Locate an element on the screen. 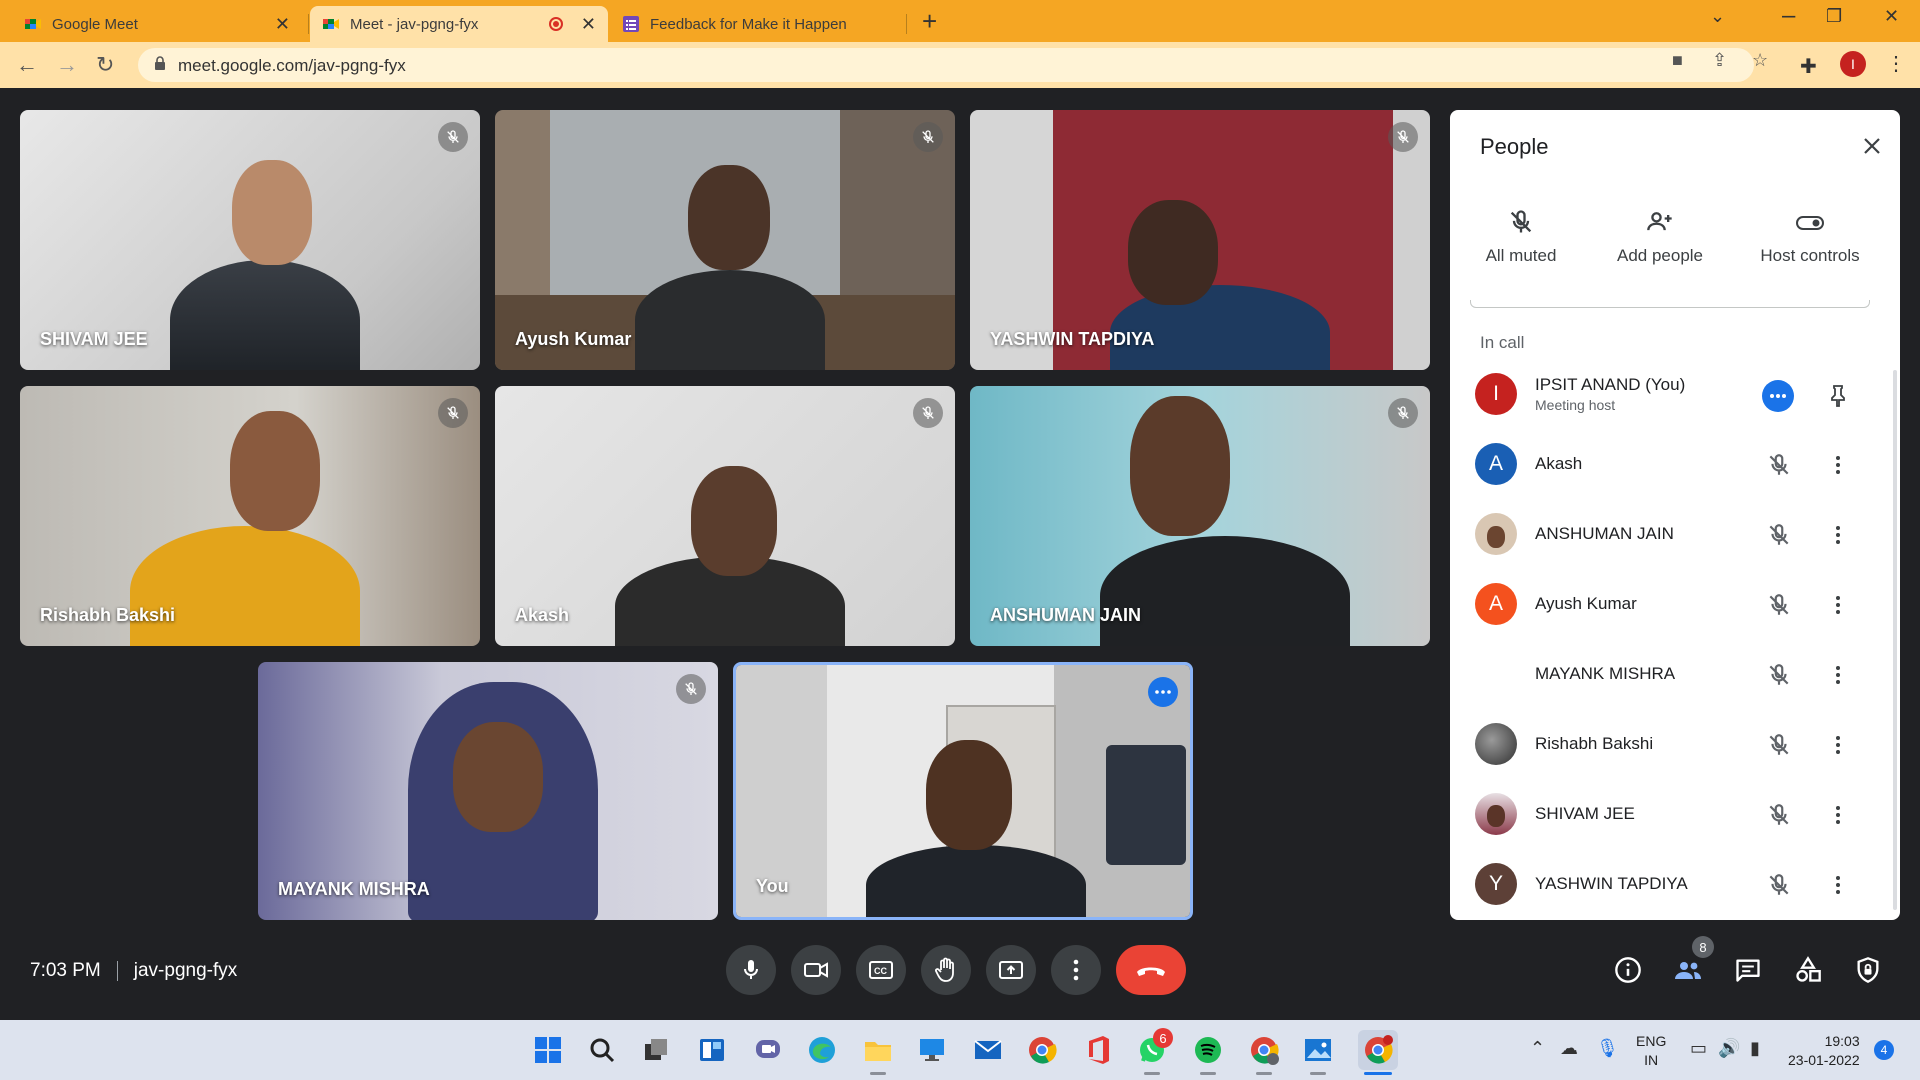 The width and height of the screenshot is (1920, 1080). chrome-icon is located at coordinates (1042, 1050).